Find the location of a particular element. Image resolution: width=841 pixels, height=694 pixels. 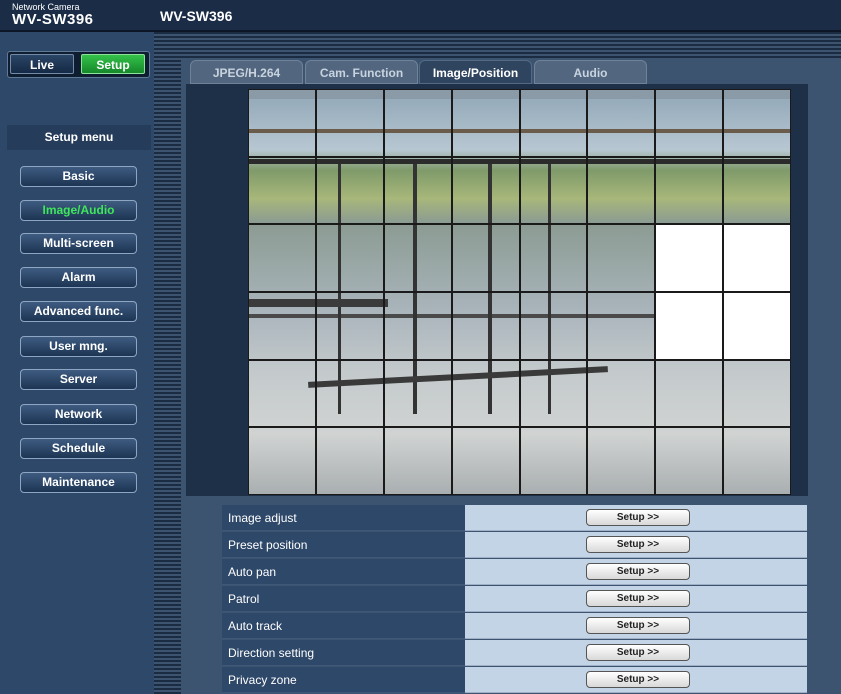

sidebar-item-schedule: Schedule is located at coordinates (78, 448).